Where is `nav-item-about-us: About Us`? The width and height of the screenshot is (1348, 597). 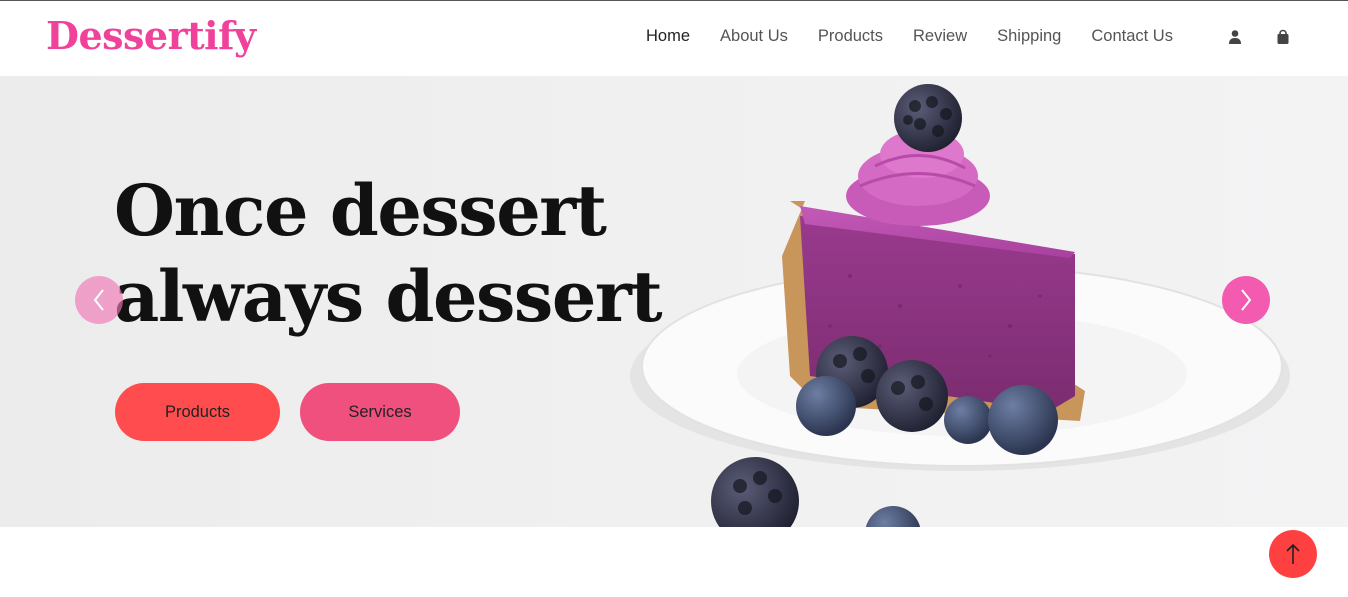
nav-item-about-us: About Us is located at coordinates (754, 36).